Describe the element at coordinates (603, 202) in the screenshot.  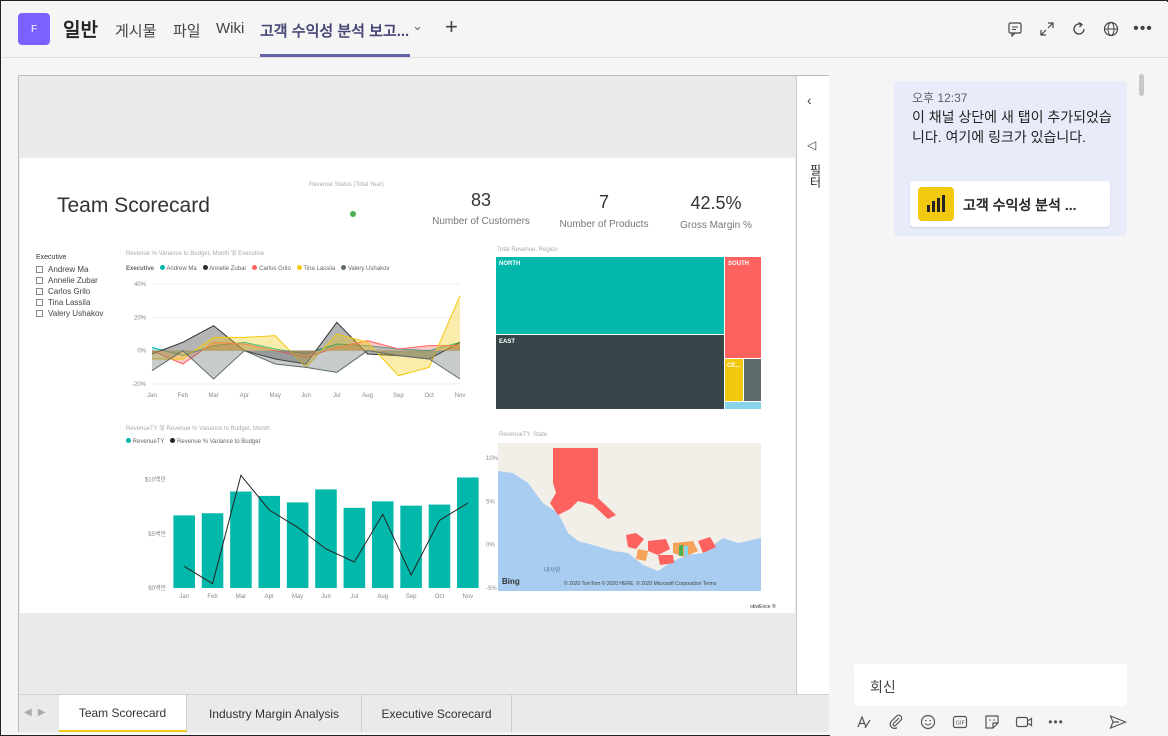
I see `kpi-products-value: 7` at that location.